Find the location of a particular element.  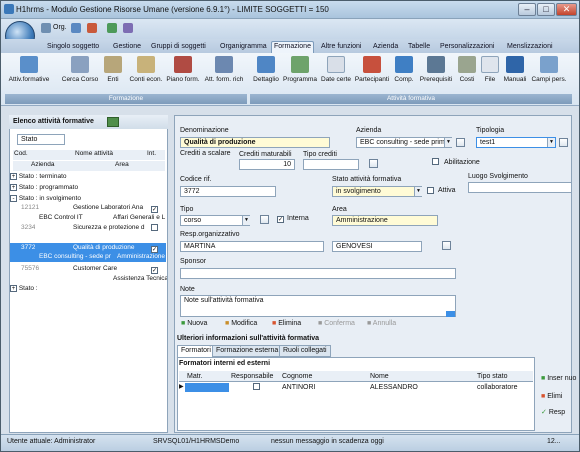

campi-pers-button: Campi pers. is located at coordinates (549, 74).